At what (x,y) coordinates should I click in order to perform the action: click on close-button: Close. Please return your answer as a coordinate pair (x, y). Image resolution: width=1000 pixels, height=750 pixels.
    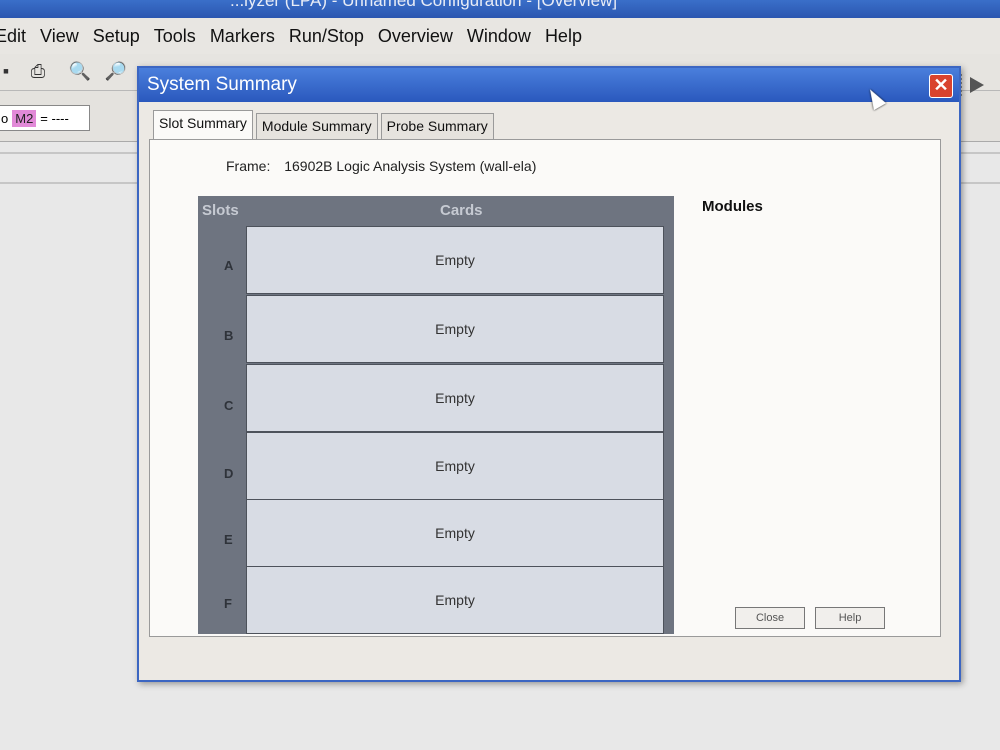
    Looking at the image, I should click on (770, 618).